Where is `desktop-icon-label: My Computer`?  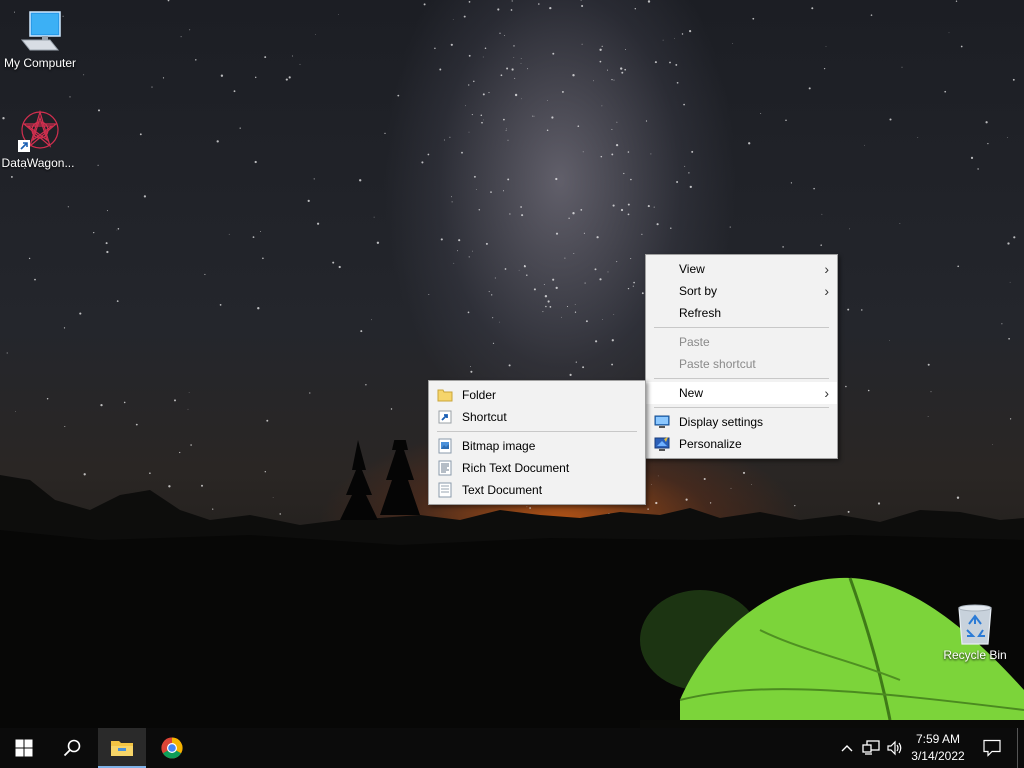 desktop-icon-label: My Computer is located at coordinates (40, 63).